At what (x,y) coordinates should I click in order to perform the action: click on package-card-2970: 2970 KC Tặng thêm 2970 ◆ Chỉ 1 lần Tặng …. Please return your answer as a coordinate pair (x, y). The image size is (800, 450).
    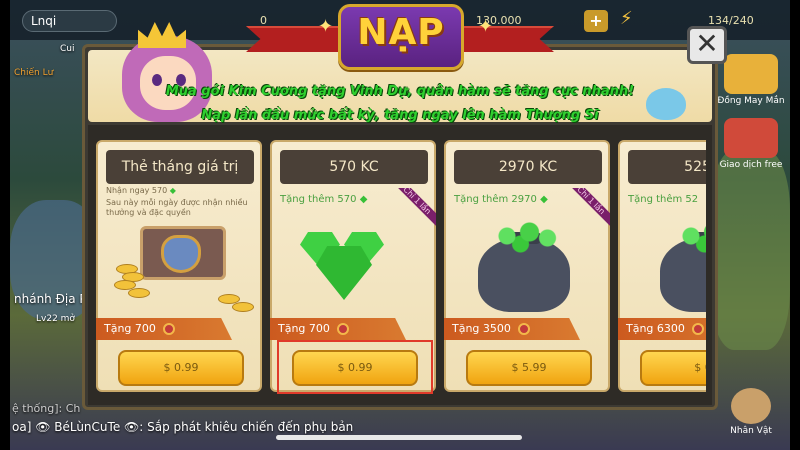
    Looking at the image, I should click on (527, 266).